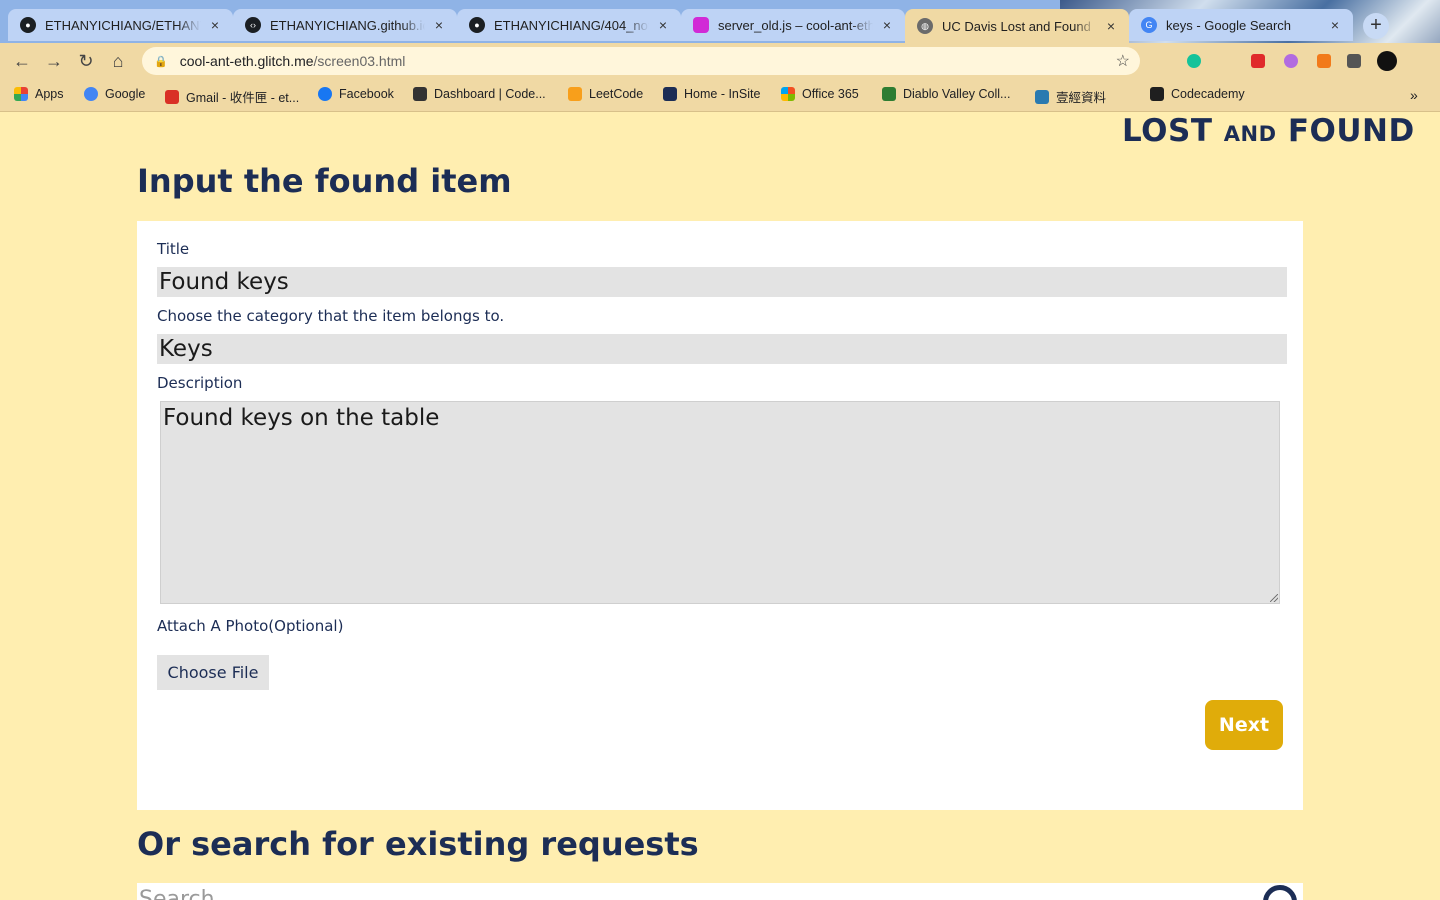 The height and width of the screenshot is (900, 1440). I want to click on bookmark-chinese: 壹經資料, so click(1070, 96).